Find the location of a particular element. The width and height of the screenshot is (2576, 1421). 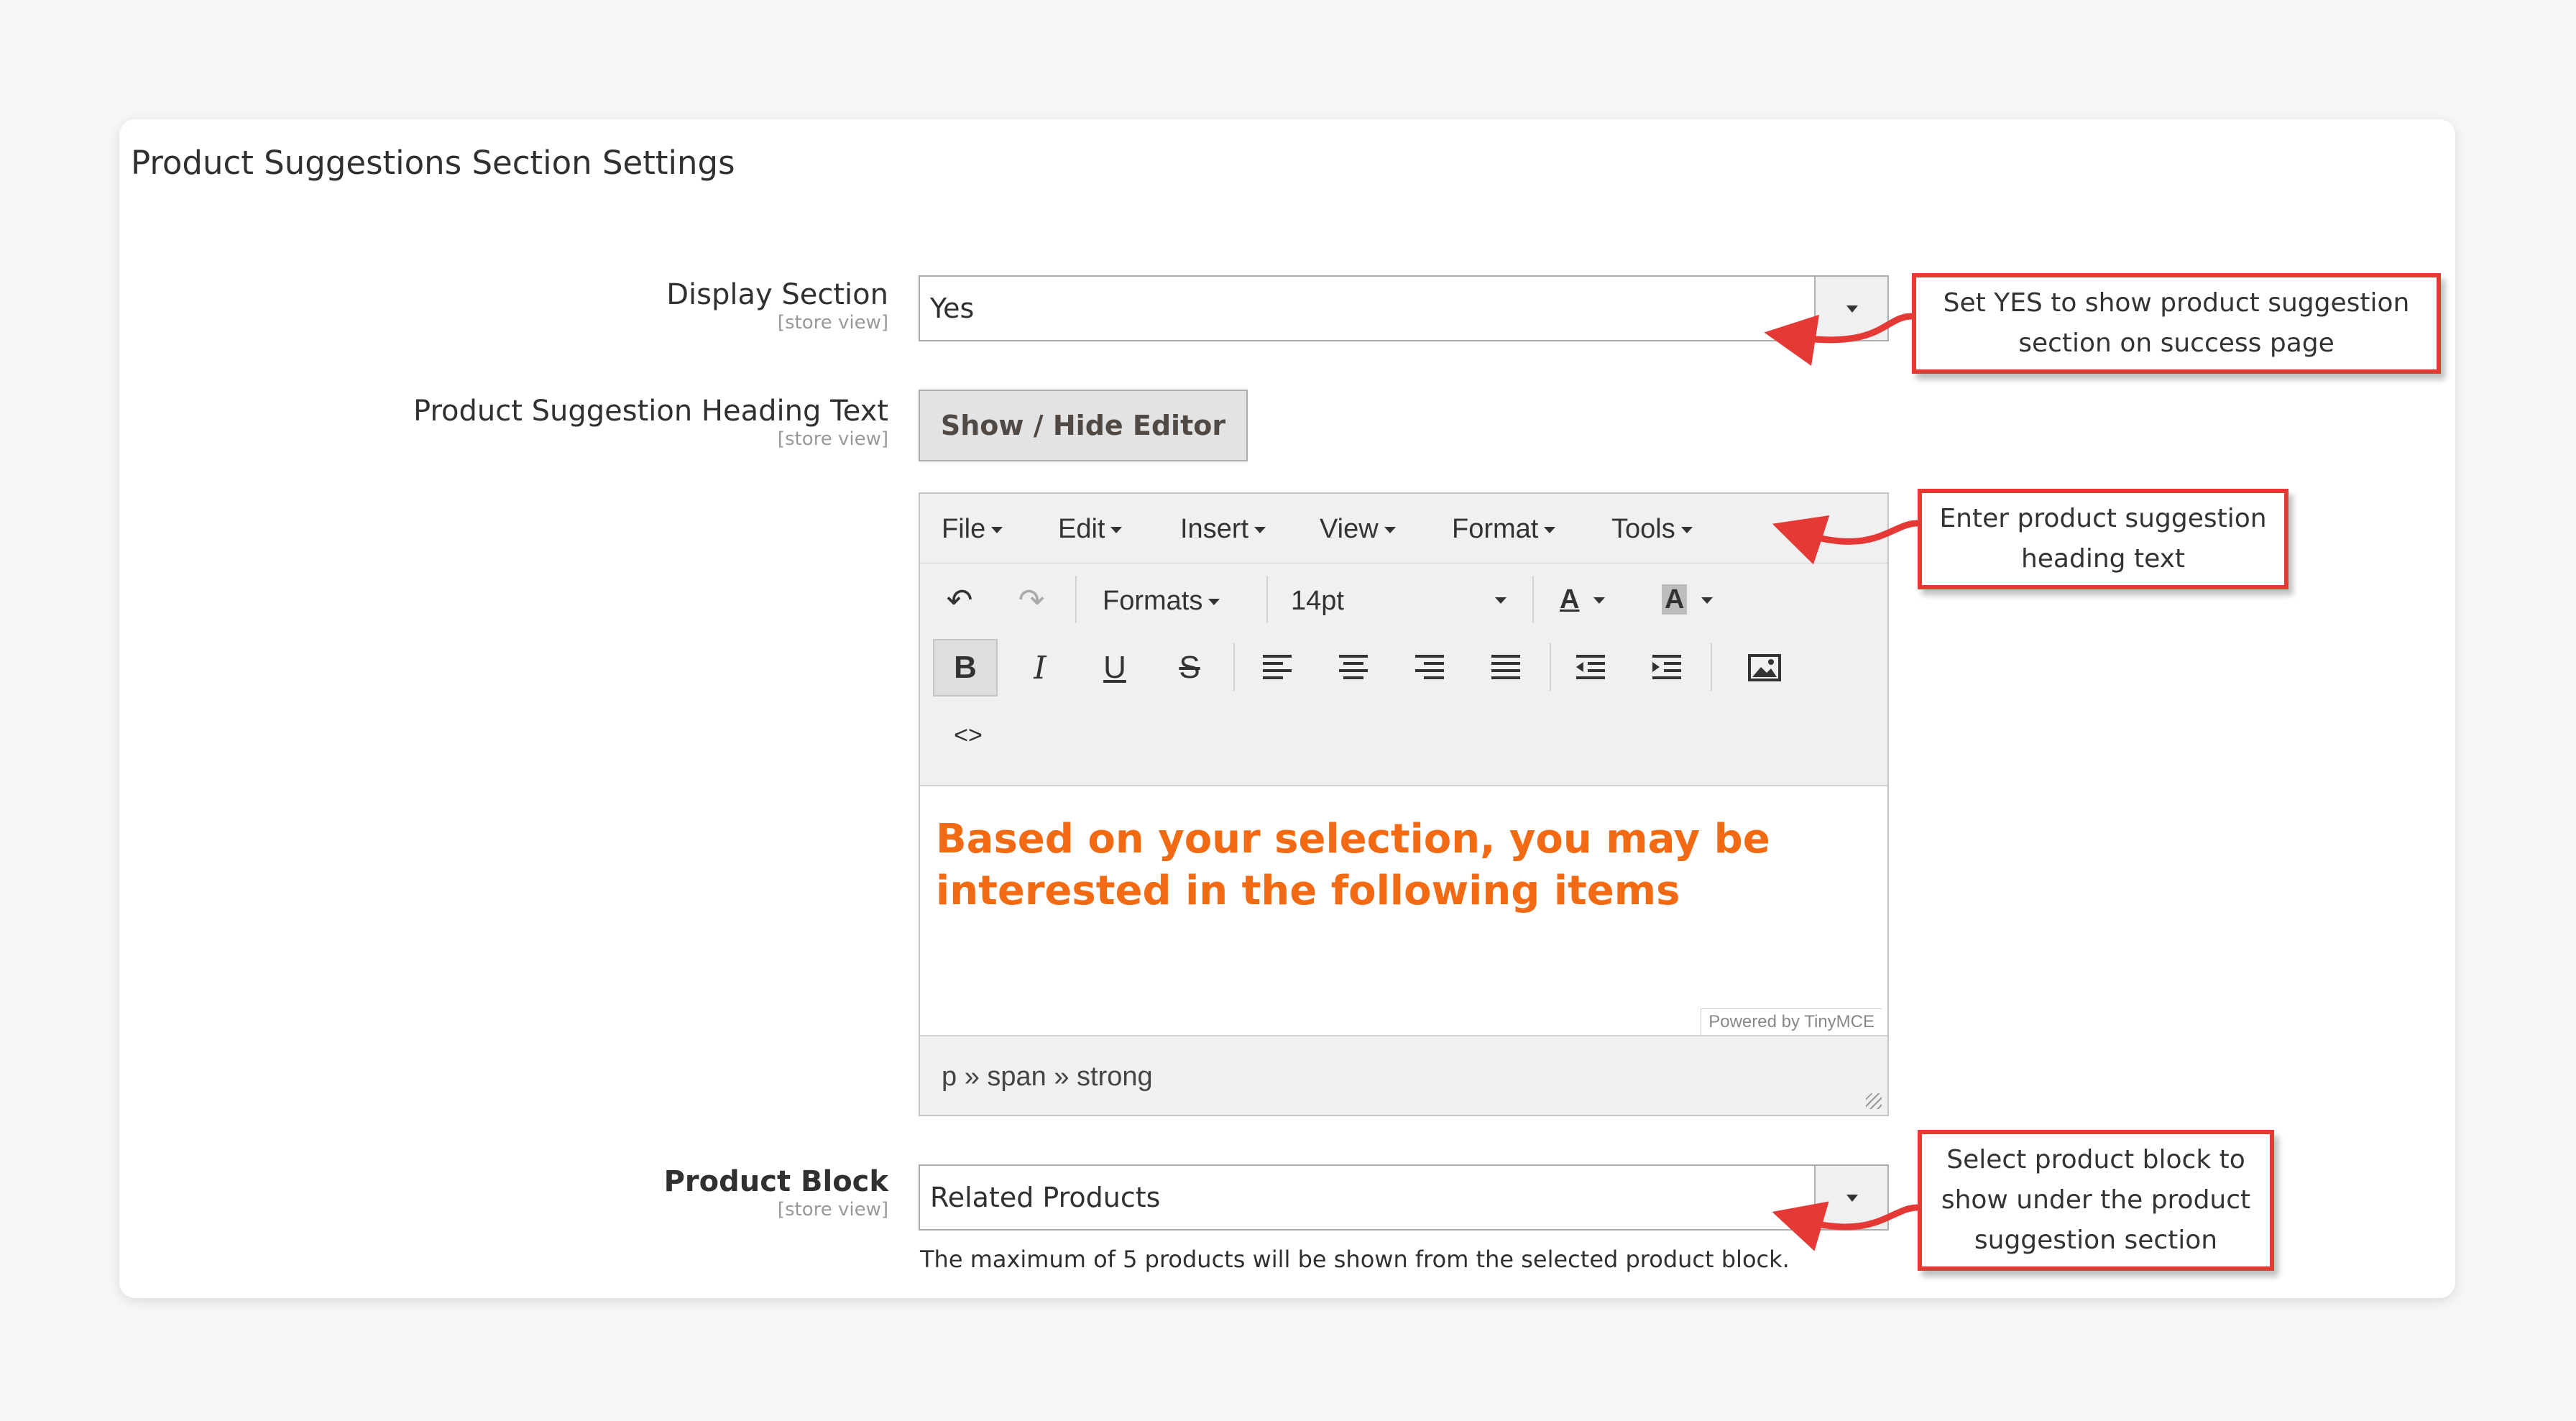

text-color-icon: A is located at coordinates (1570, 599).